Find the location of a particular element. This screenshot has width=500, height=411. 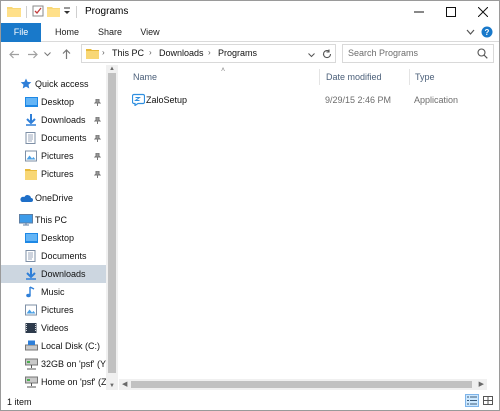

onedrive-cloud-icon is located at coordinates (26, 198).